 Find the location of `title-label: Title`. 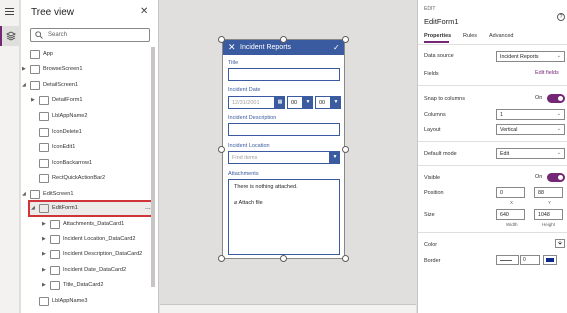

title-label: Title is located at coordinates (233, 63).